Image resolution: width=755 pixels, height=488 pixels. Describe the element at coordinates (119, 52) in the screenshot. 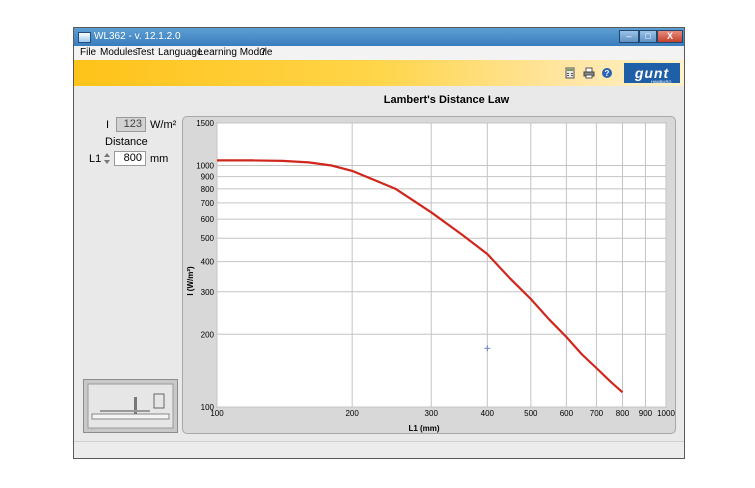

I see `menu-modules: Modules` at that location.